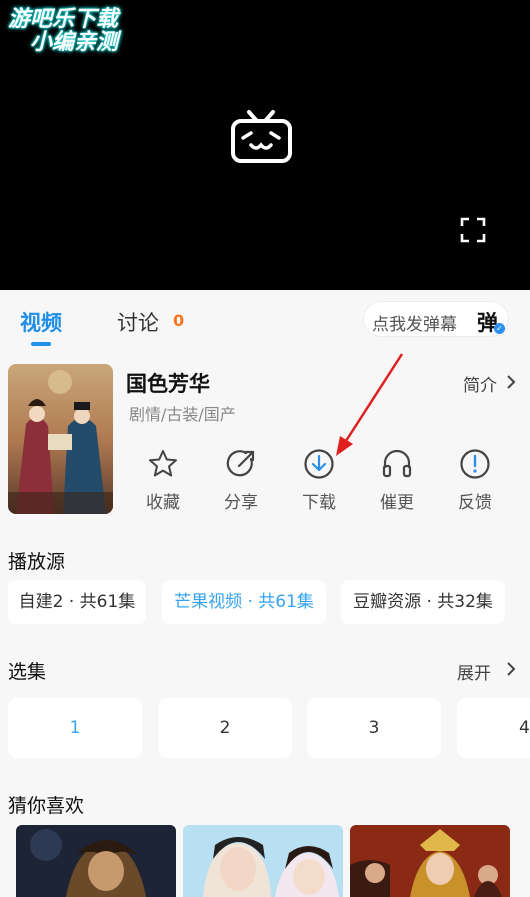 The height and width of the screenshot is (897, 530). I want to click on feedback-button: 反馈, so click(475, 480).